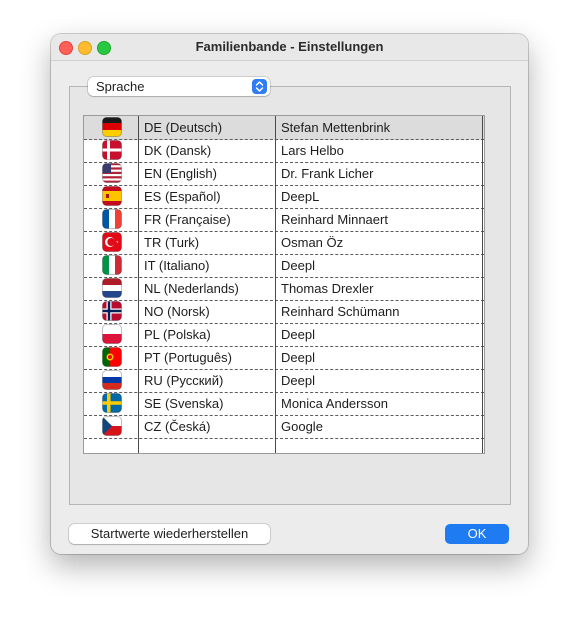 The width and height of the screenshot is (579, 622). I want to click on title-bar: Familienbande - Einstellungen, so click(289, 47).